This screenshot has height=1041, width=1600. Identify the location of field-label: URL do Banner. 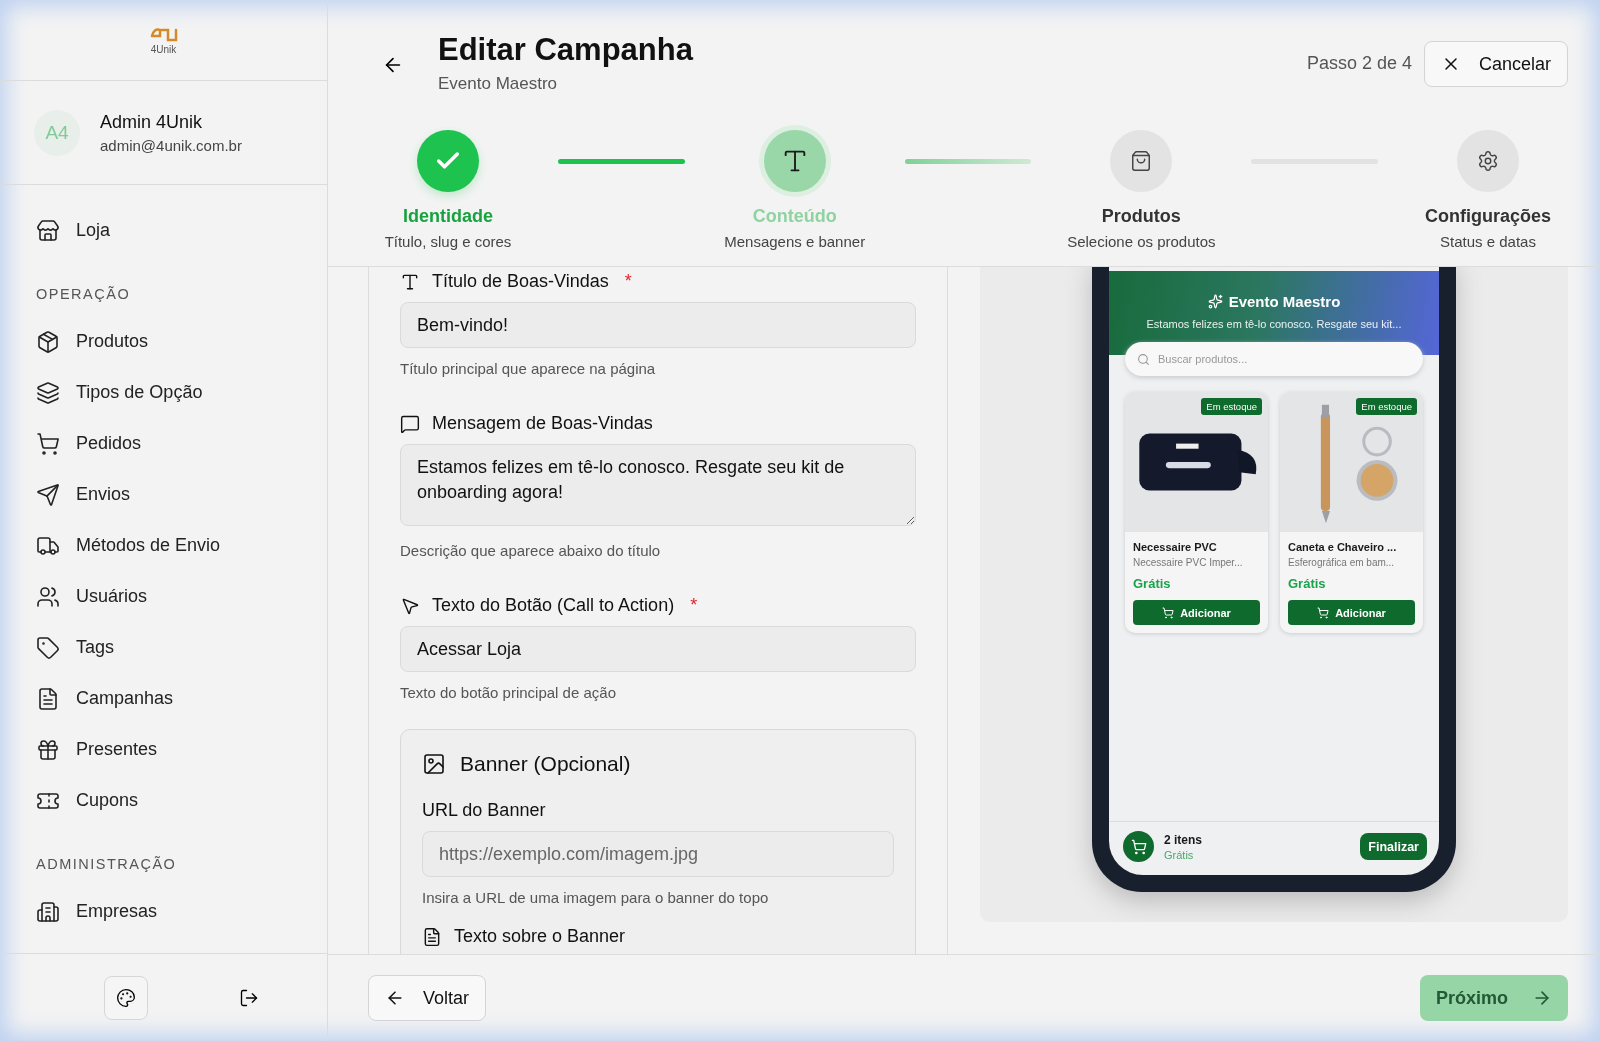
(484, 810).